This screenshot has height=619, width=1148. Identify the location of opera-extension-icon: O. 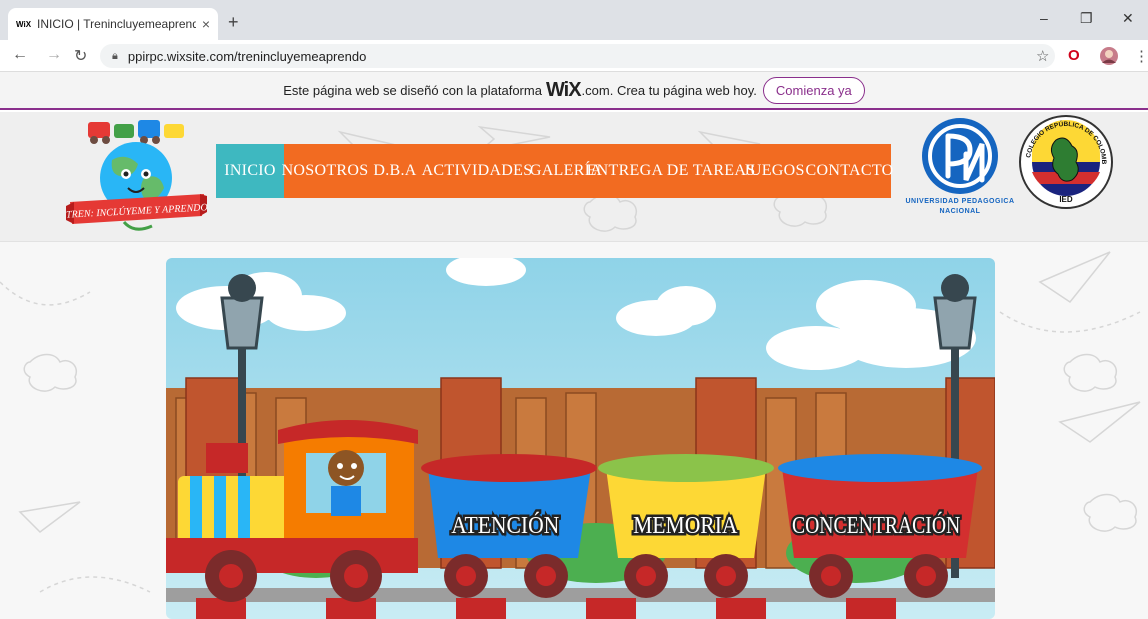
(1074, 55).